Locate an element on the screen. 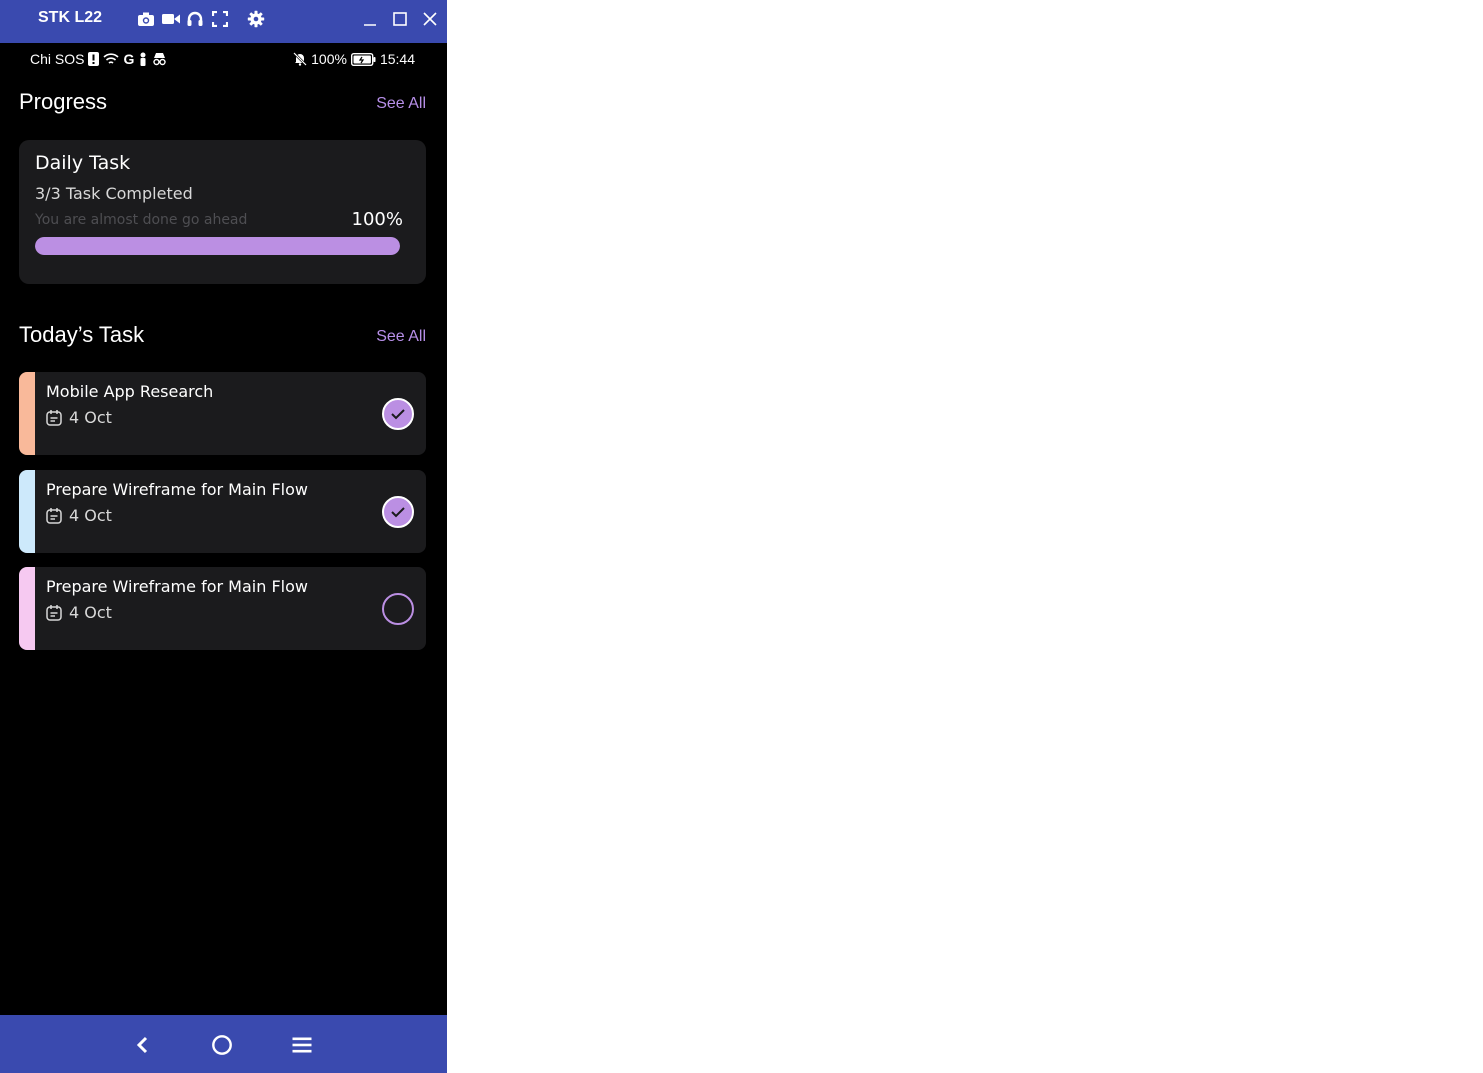 Image resolution: width=1483 pixels, height=1073 pixels. video-icon is located at coordinates (171, 19).